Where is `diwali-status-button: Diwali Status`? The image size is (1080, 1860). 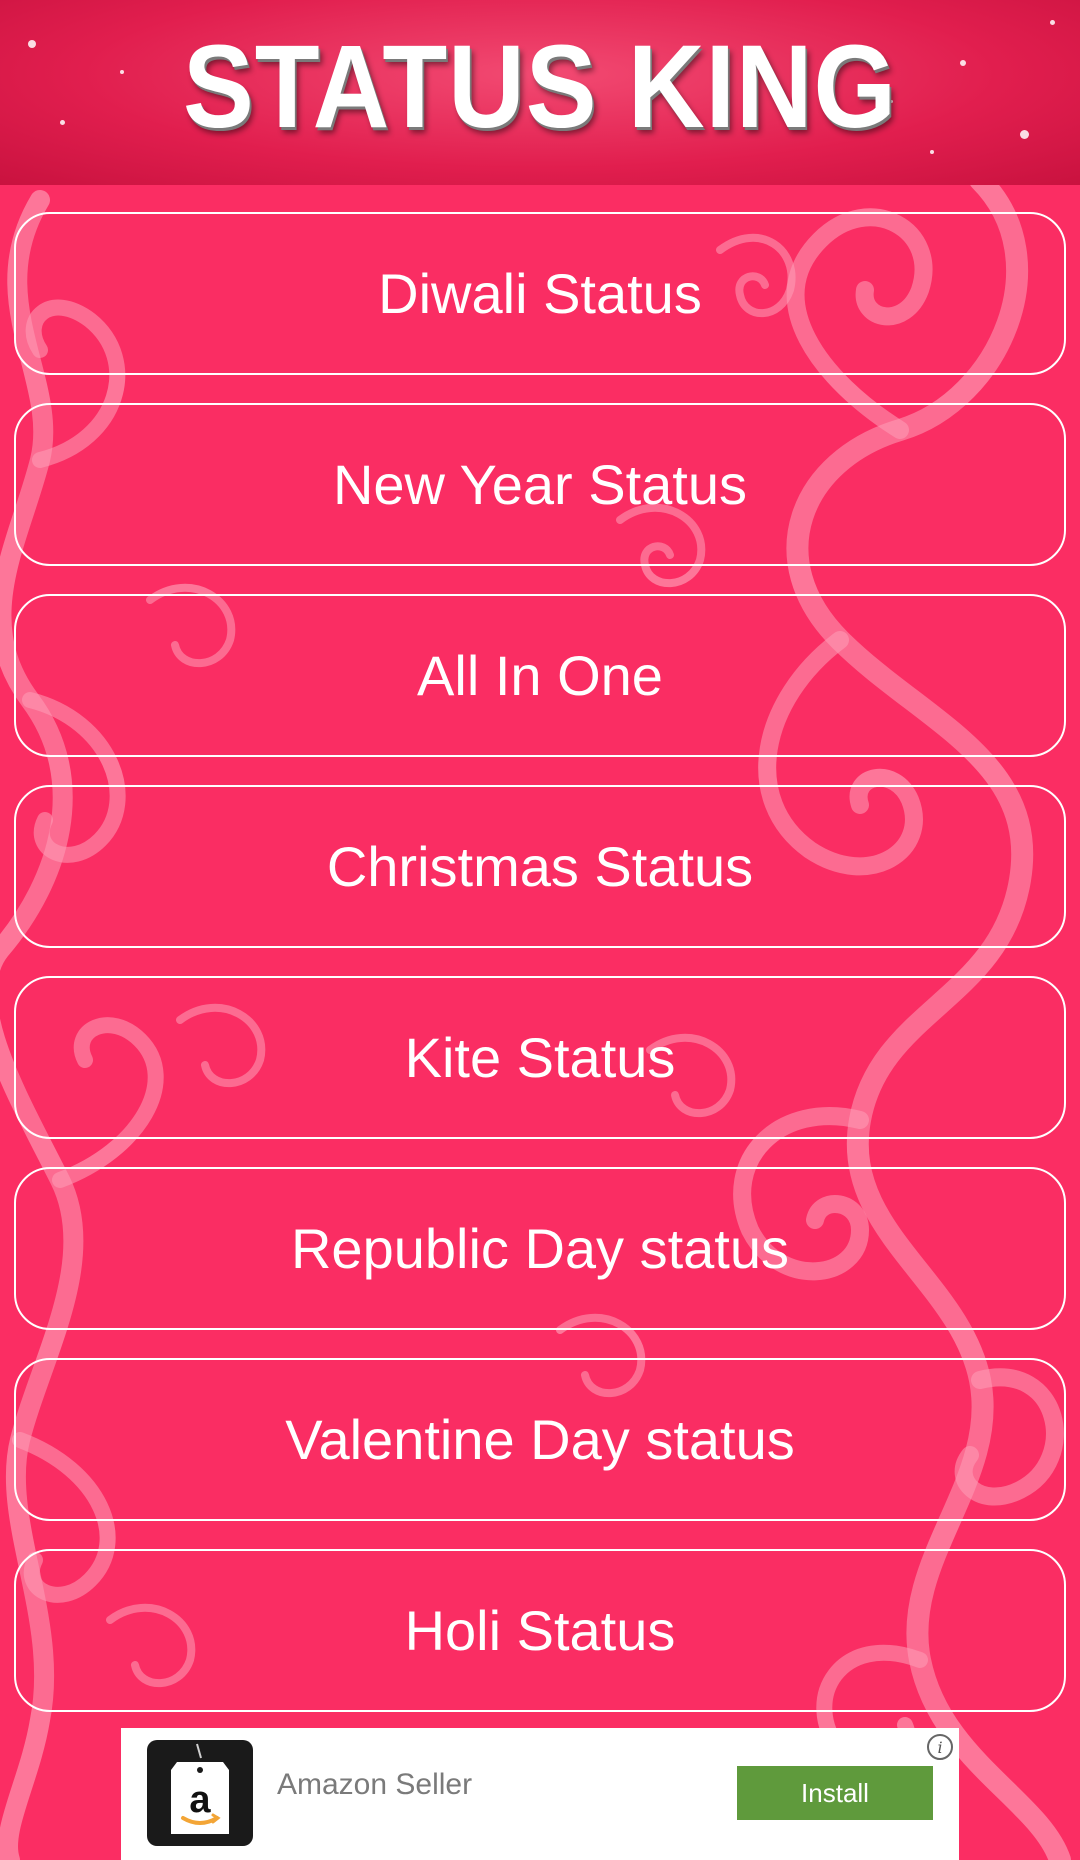 diwali-status-button: Diwali Status is located at coordinates (540, 293).